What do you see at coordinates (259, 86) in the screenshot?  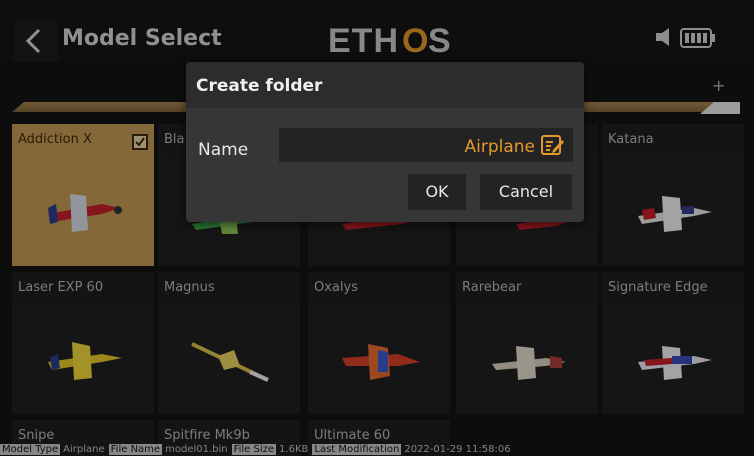 I see `dialog-title: Create folder` at bounding box center [259, 86].